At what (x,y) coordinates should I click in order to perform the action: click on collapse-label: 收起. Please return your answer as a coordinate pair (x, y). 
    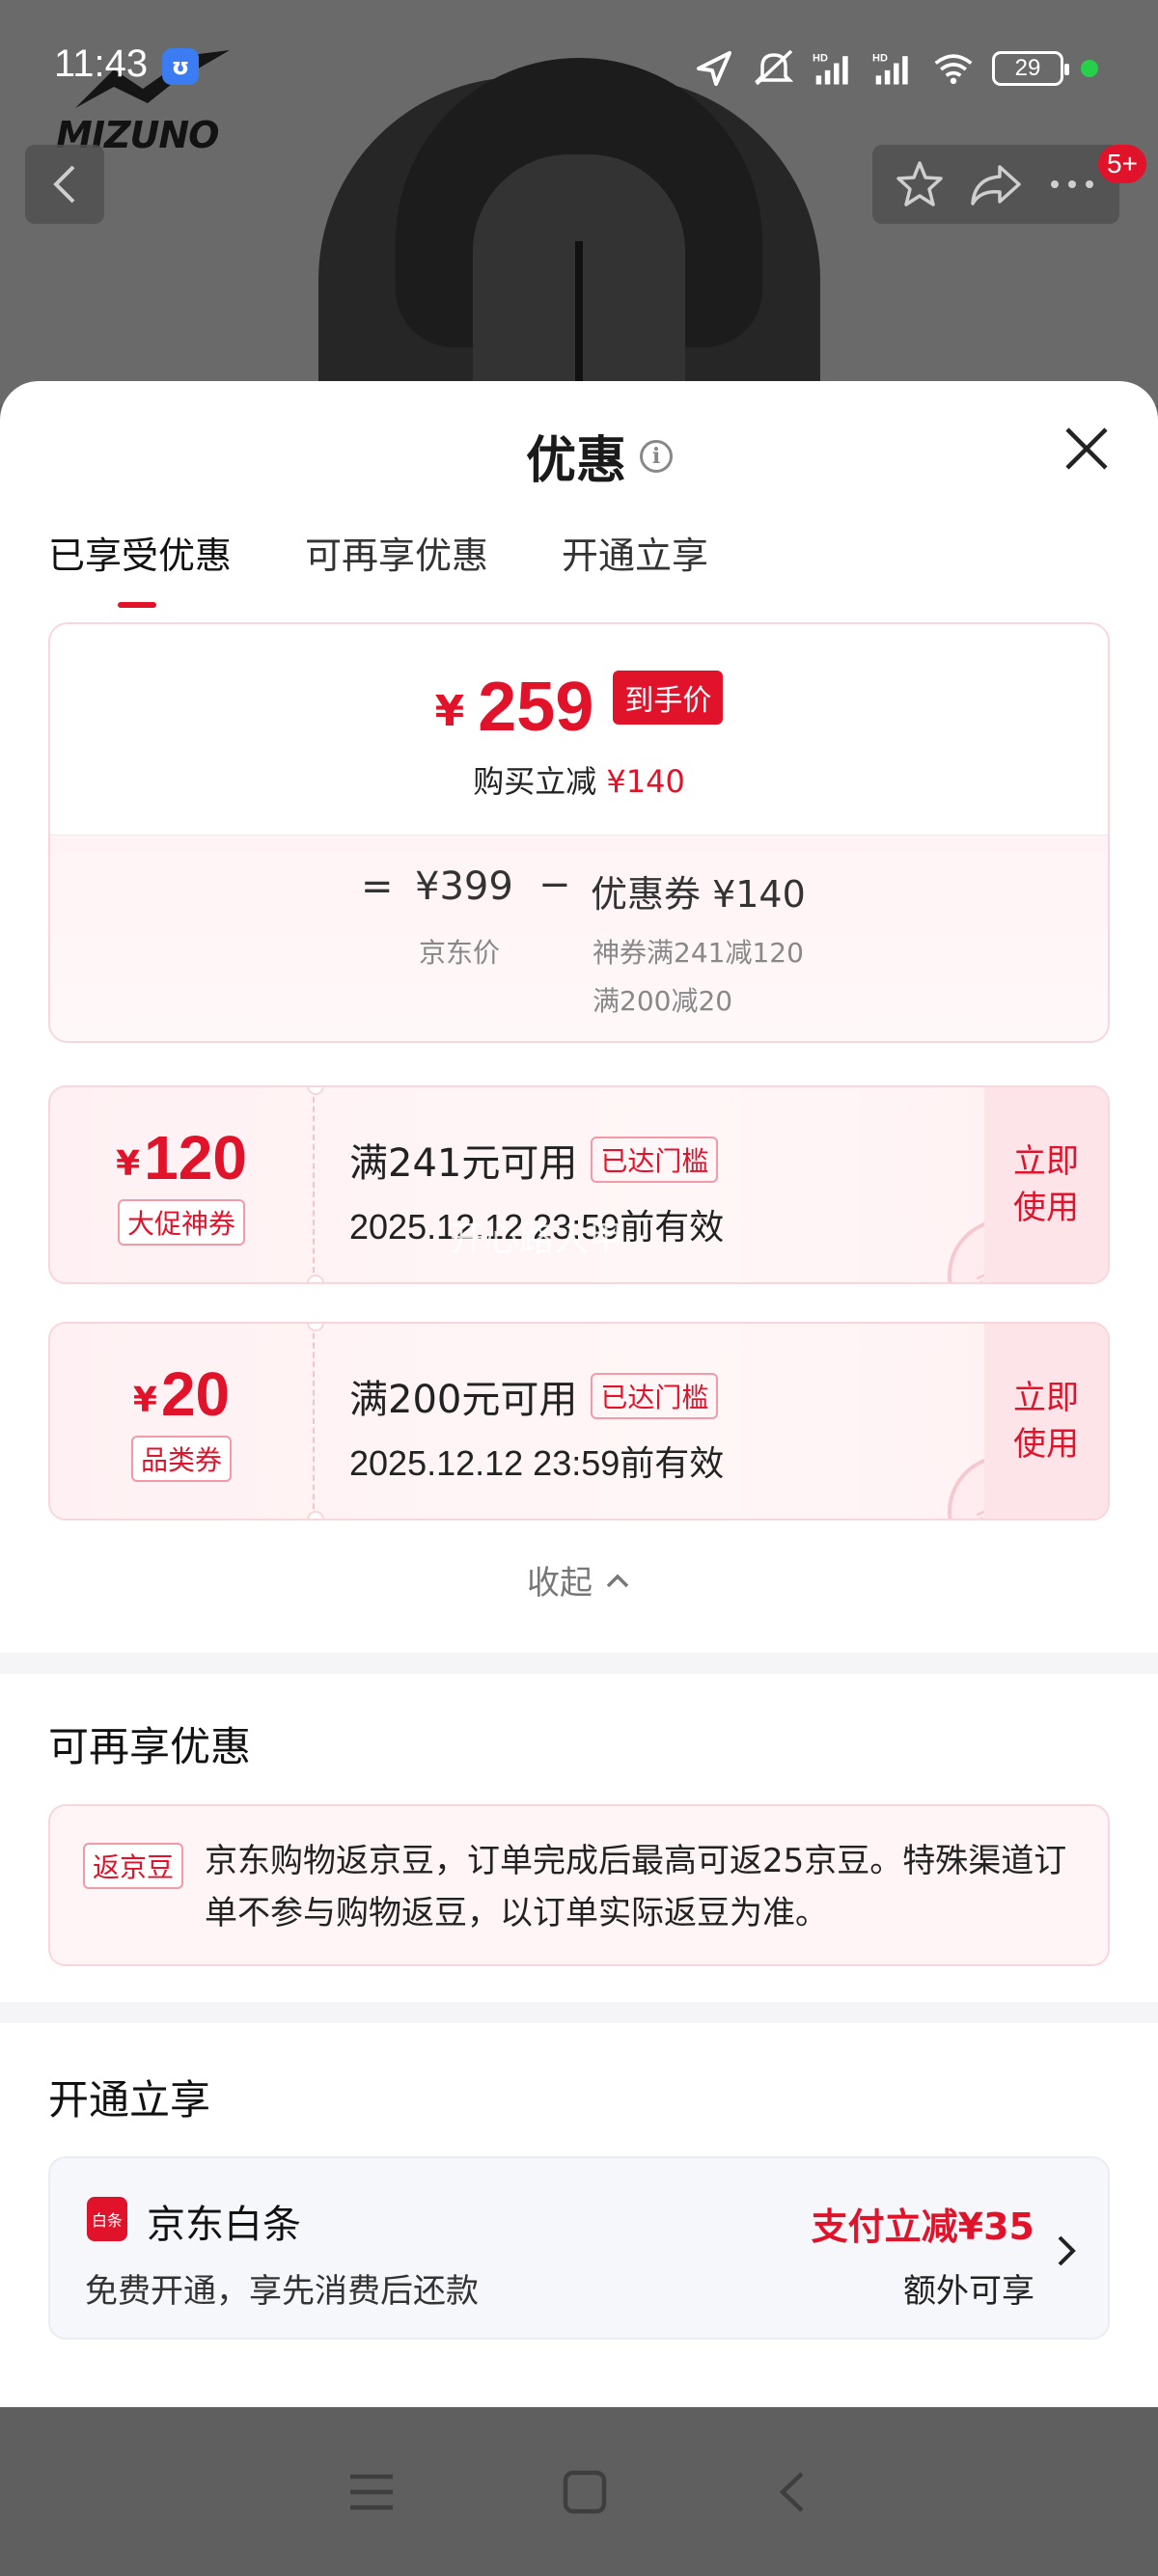
    Looking at the image, I should click on (560, 1583).